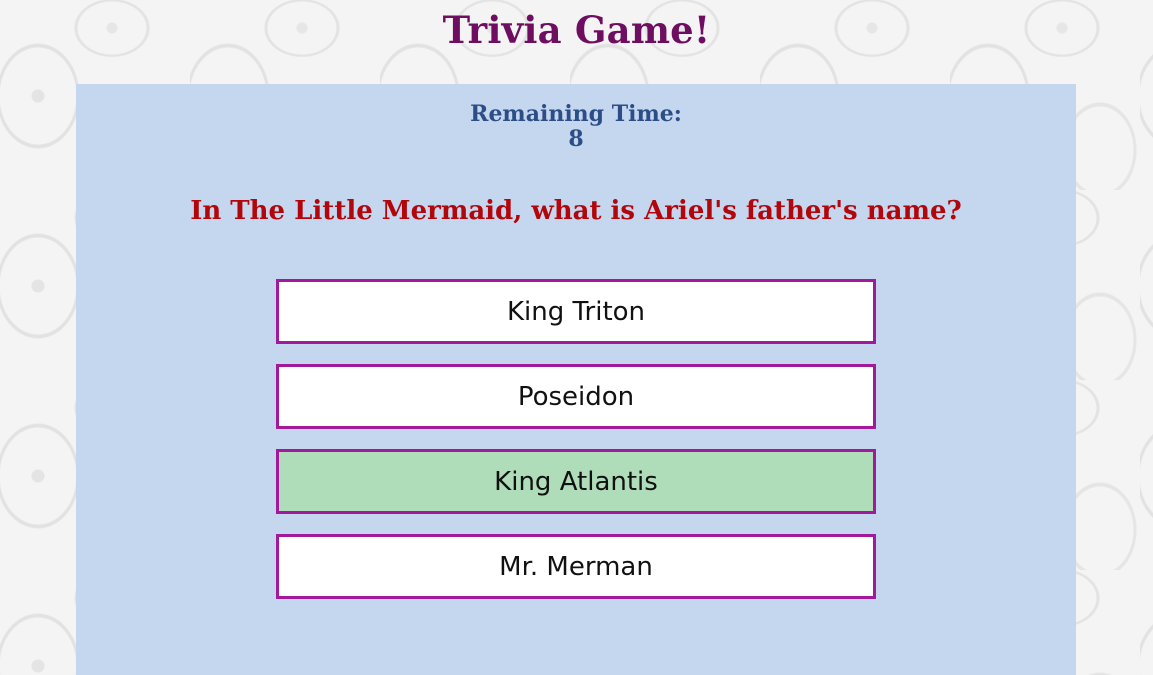 The image size is (1153, 675). Describe the element at coordinates (576, 311) in the screenshot. I see `answer-option-king-triton: King Triton` at that location.